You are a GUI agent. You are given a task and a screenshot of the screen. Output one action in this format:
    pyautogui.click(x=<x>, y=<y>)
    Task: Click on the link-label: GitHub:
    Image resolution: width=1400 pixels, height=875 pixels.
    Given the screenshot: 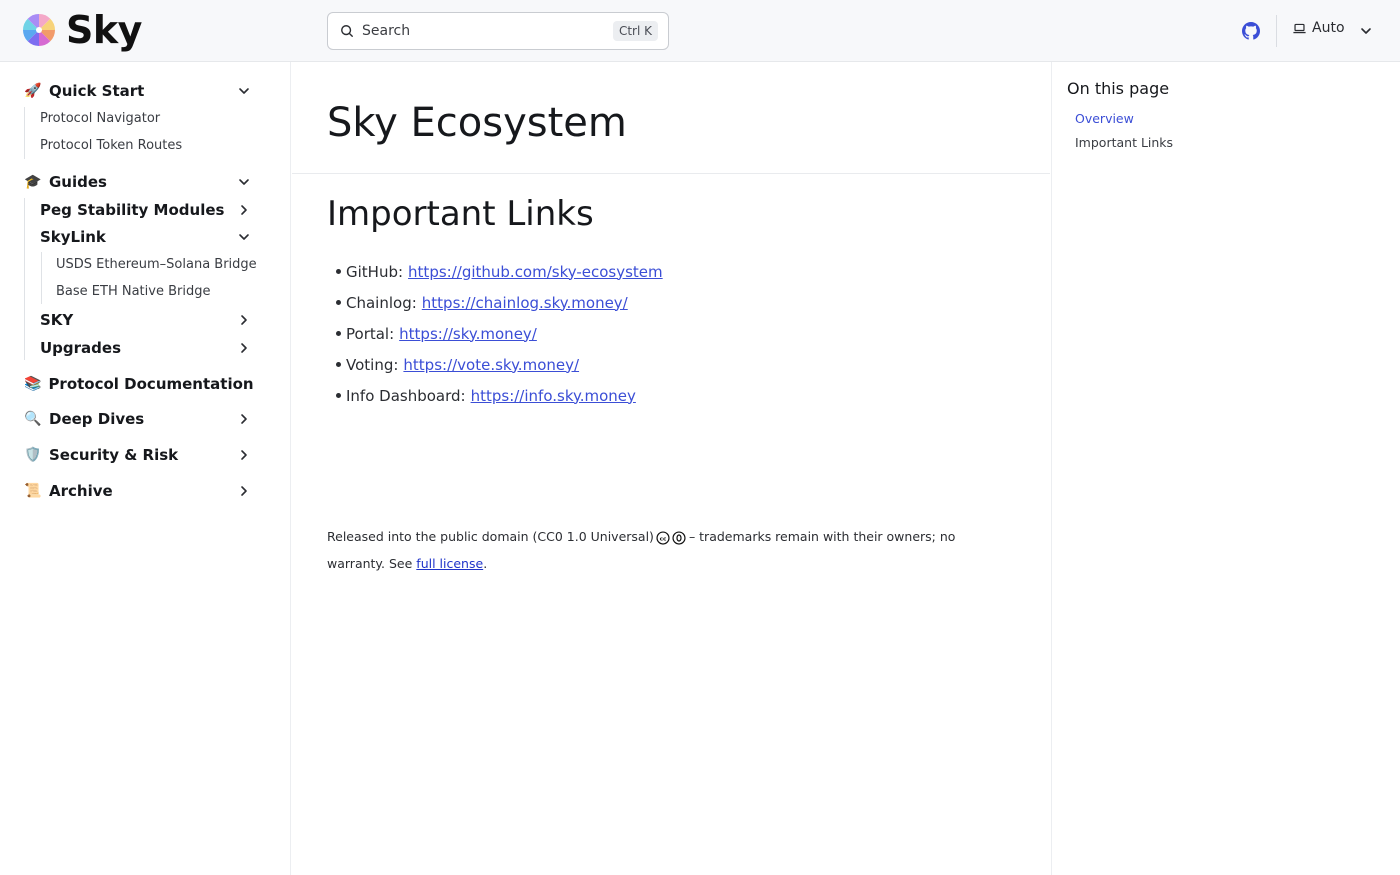 What is the action you would take?
    pyautogui.click(x=375, y=271)
    